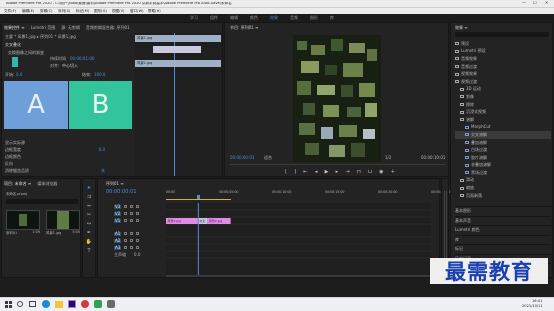  What do you see at coordinates (503, 158) in the screenshot?
I see `effects-tree-item: 胶片溶解` at bounding box center [503, 158].